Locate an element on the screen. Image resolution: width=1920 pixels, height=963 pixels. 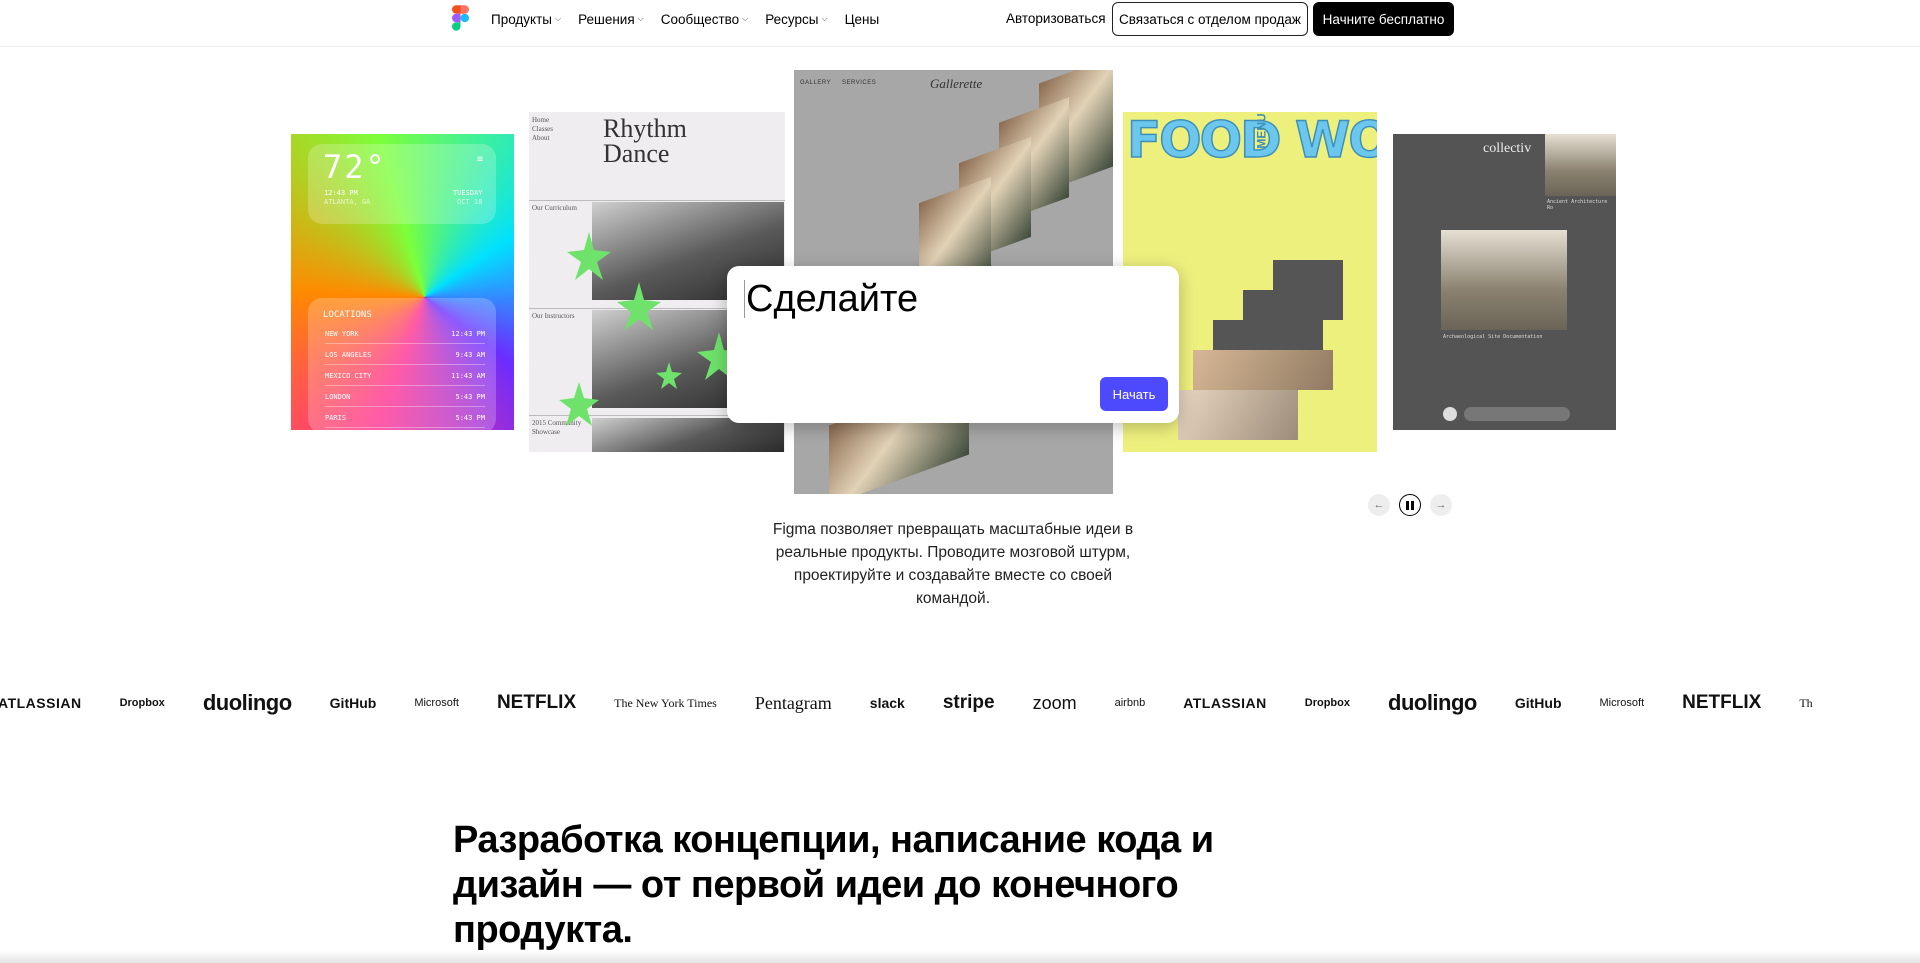
weather-time: 12:43 PM is located at coordinates (341, 193).